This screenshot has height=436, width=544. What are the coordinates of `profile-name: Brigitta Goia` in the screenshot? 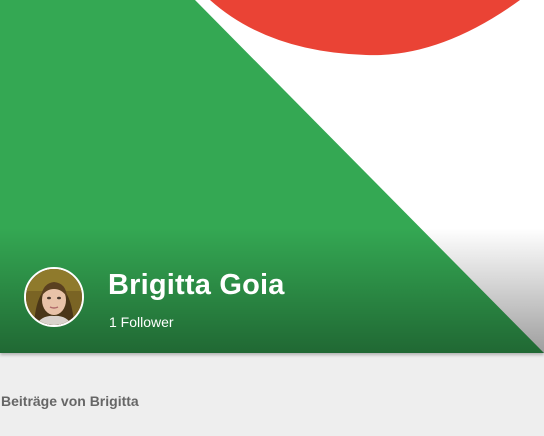 It's located at (196, 285).